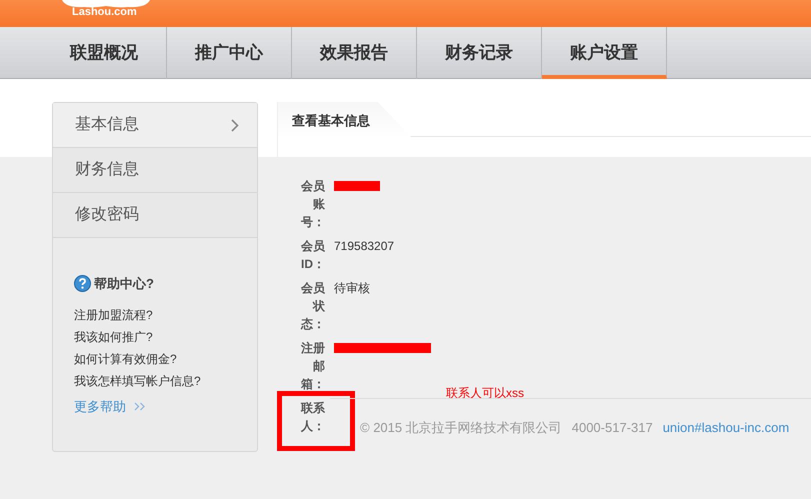  What do you see at coordinates (312, 366) in the screenshot?
I see `field-label: 注册邮箱：` at bounding box center [312, 366].